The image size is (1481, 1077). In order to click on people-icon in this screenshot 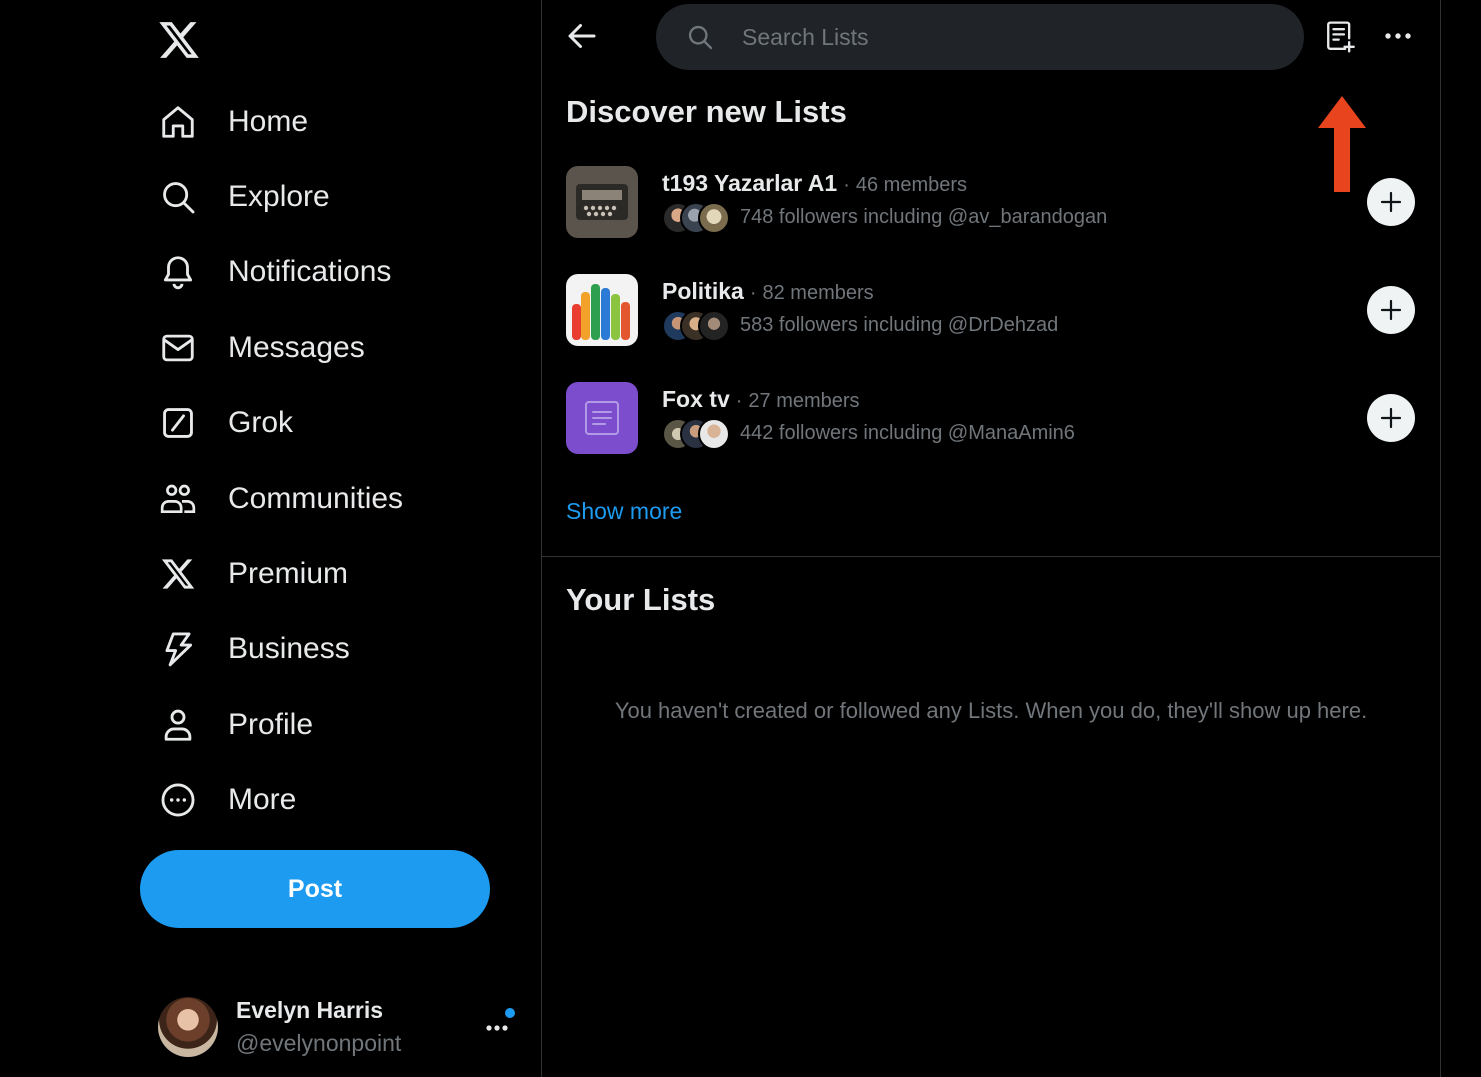, I will do `click(178, 499)`.